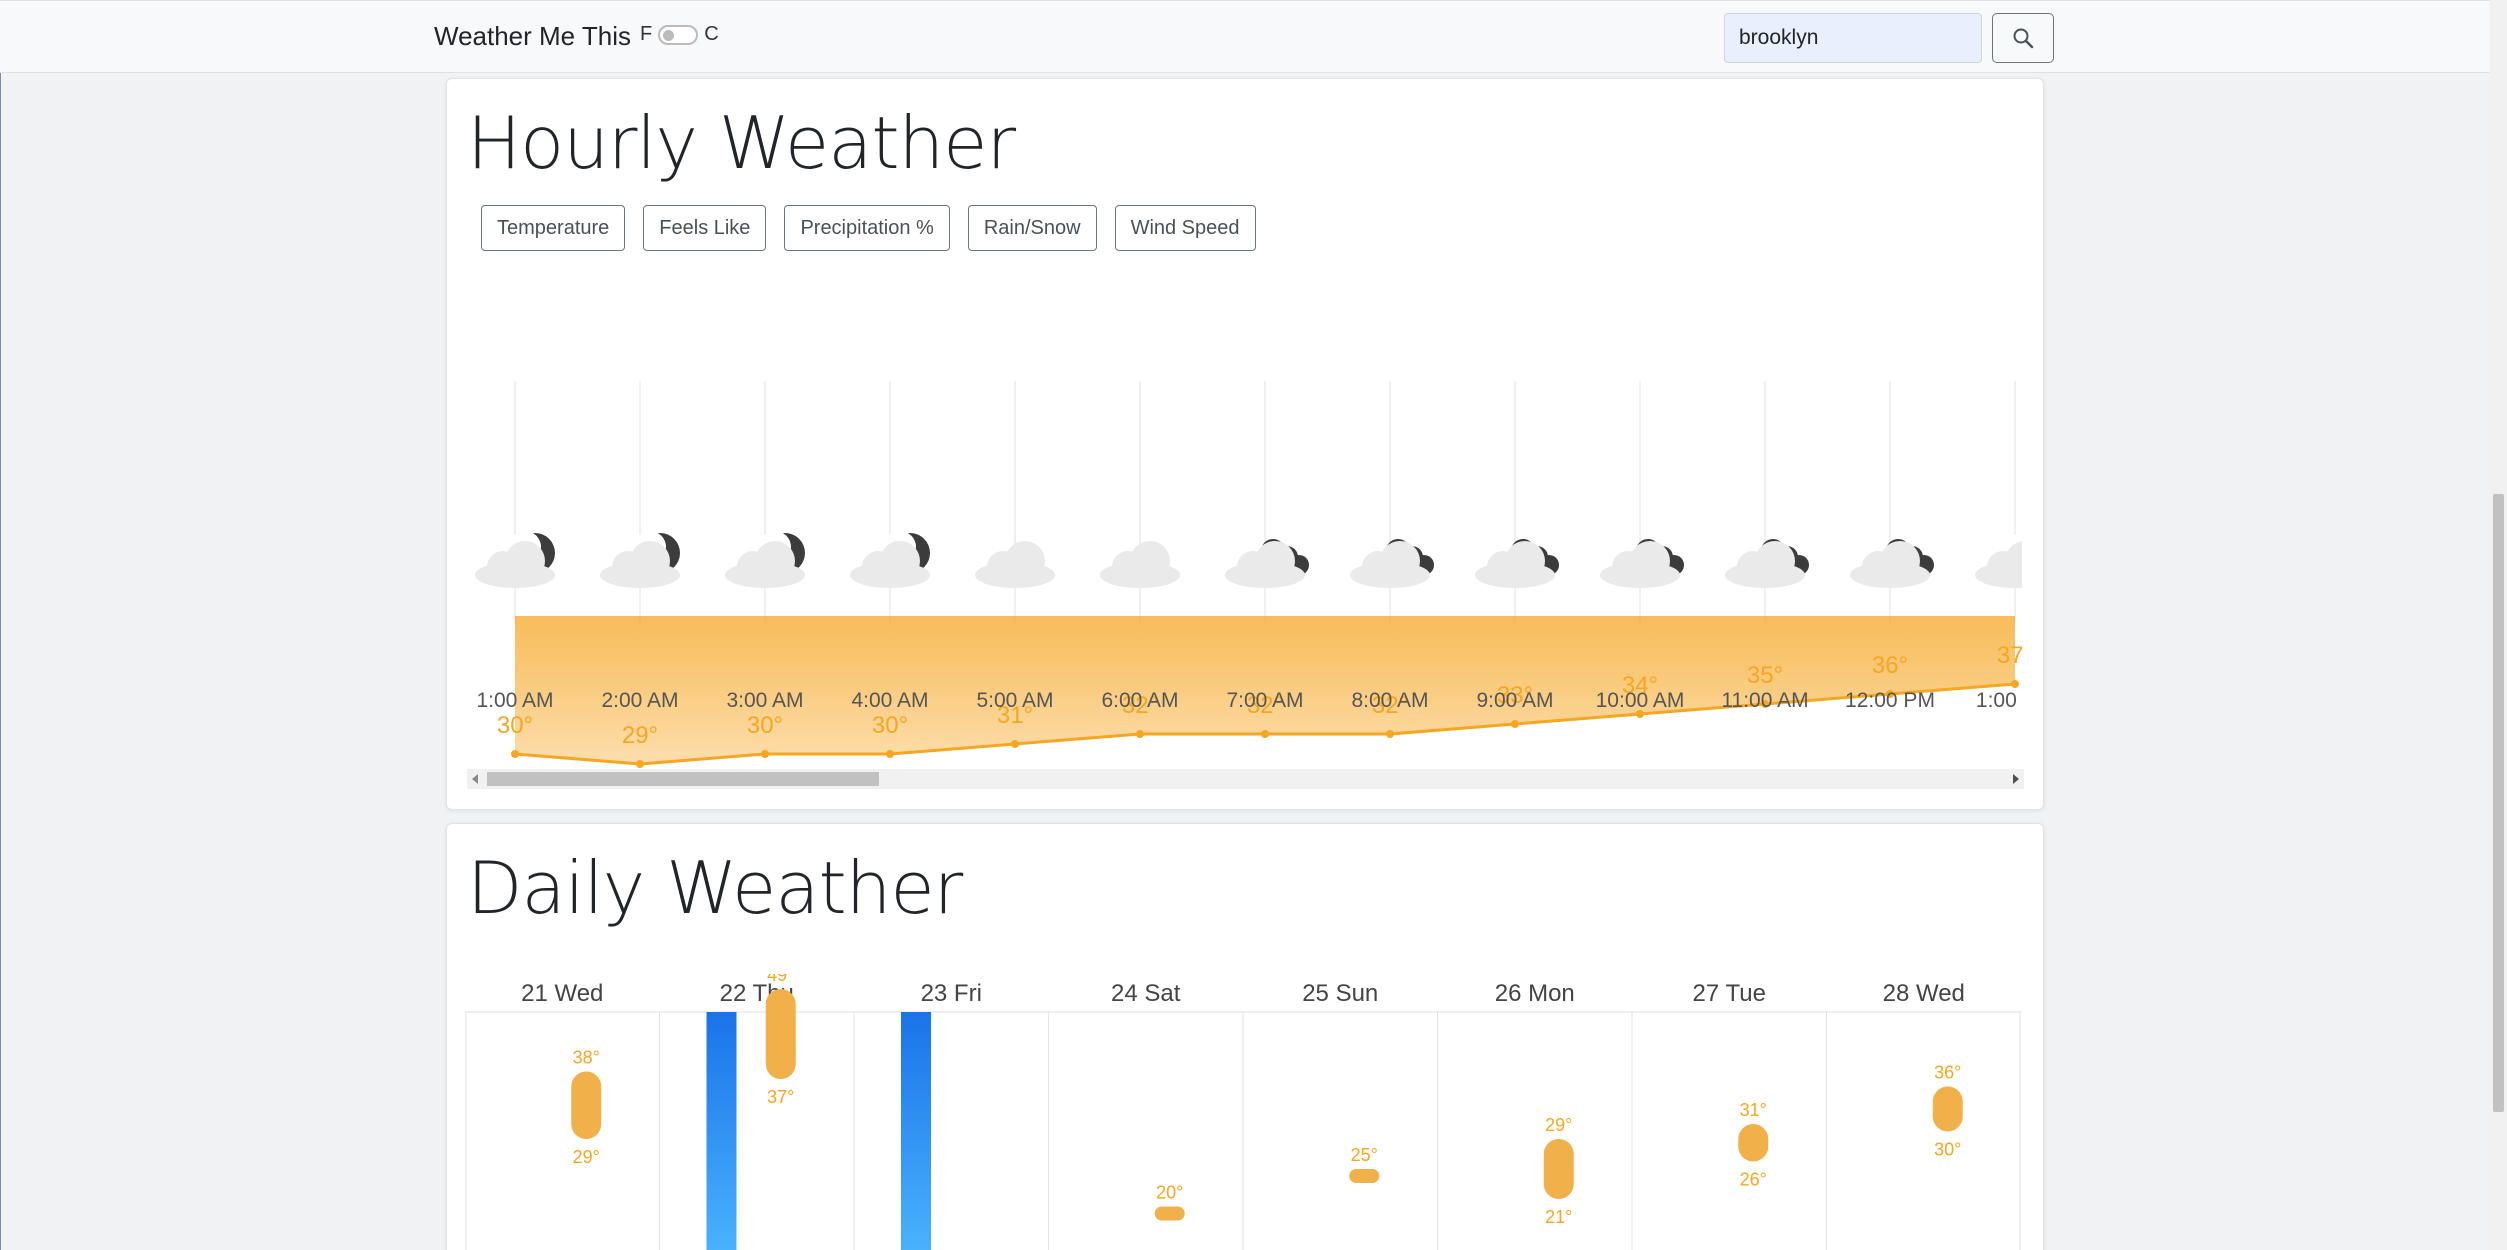 This screenshot has width=2507, height=1250. I want to click on daily-high-label: 31°, so click(1753, 1110).